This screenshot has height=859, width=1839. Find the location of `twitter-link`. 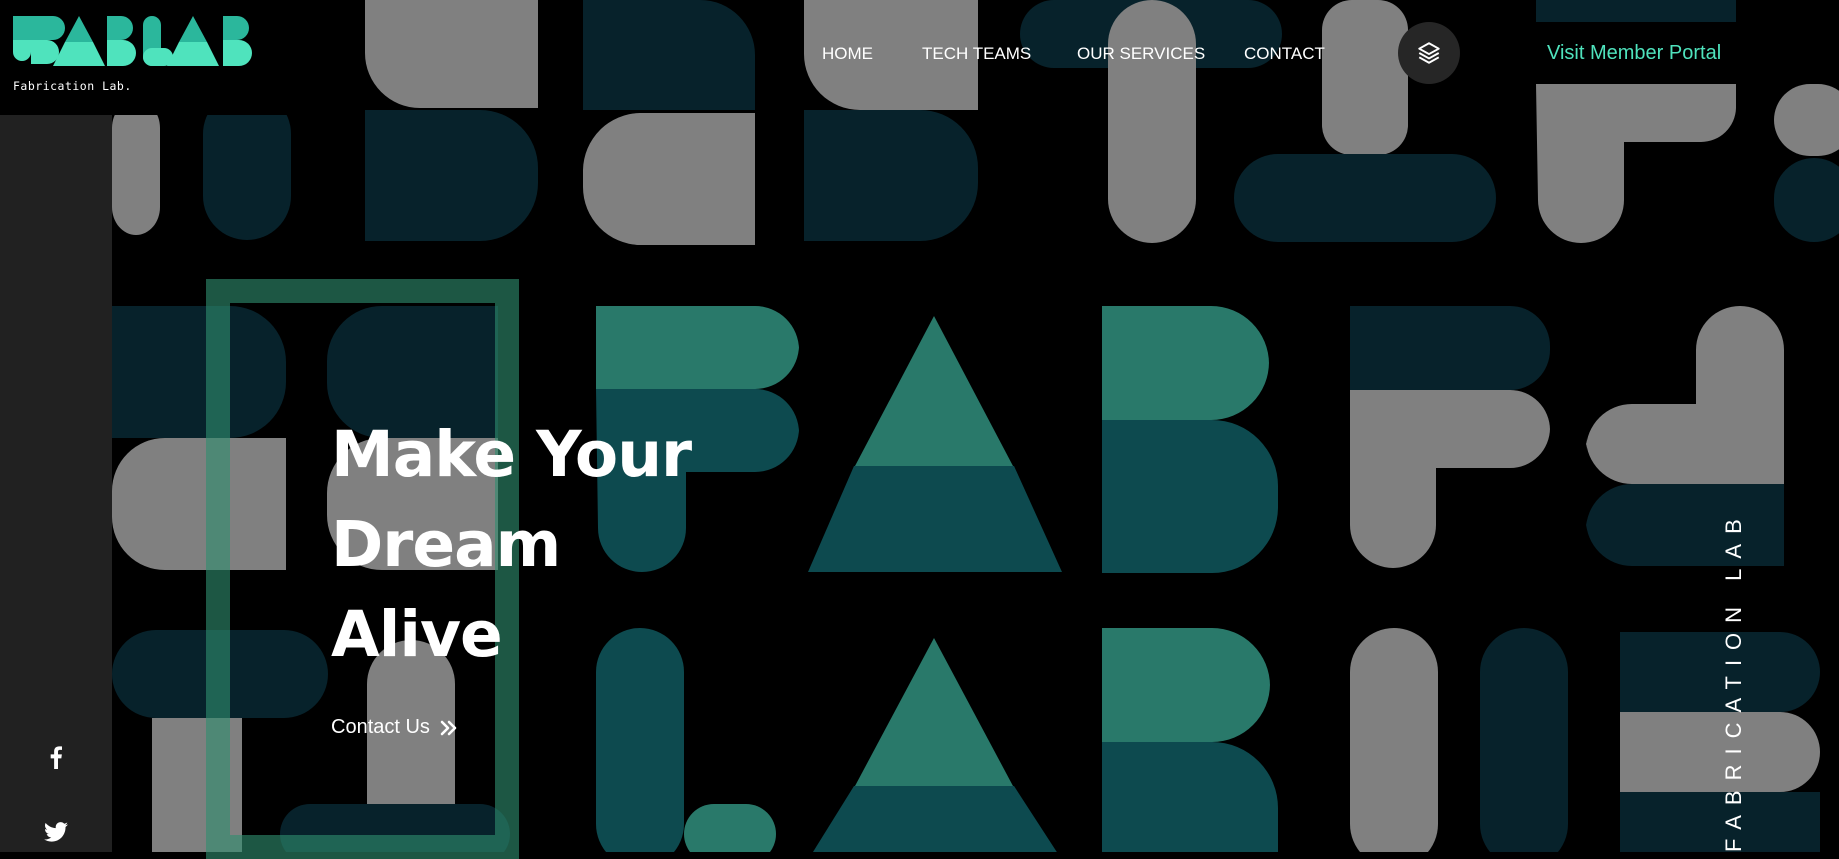

twitter-link is located at coordinates (56, 832).